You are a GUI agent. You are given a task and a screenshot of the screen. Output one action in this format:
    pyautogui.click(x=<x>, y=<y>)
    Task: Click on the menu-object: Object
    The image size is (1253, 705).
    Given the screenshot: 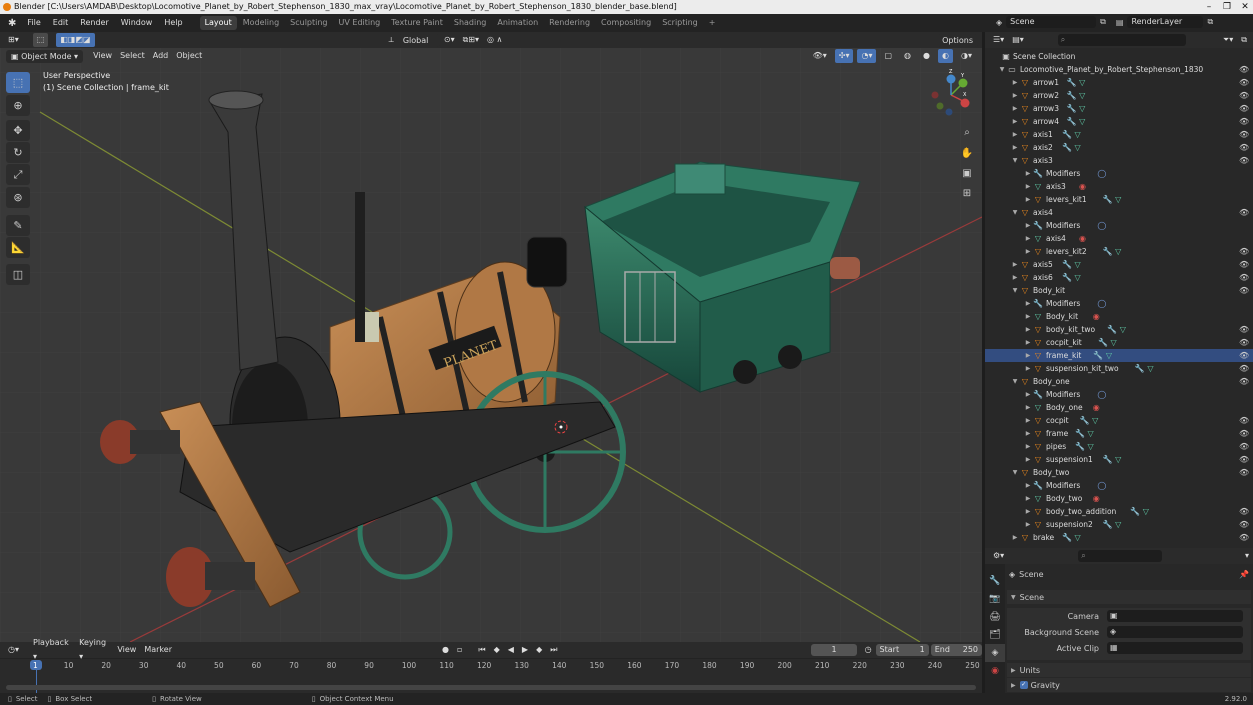 What is the action you would take?
    pyautogui.click(x=189, y=56)
    